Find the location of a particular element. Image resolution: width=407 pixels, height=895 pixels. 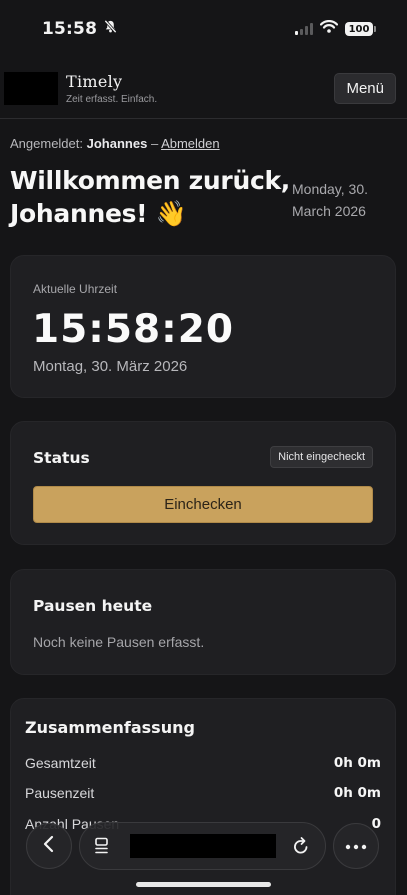

login-prefix: Angemeldet: is located at coordinates (46, 143).